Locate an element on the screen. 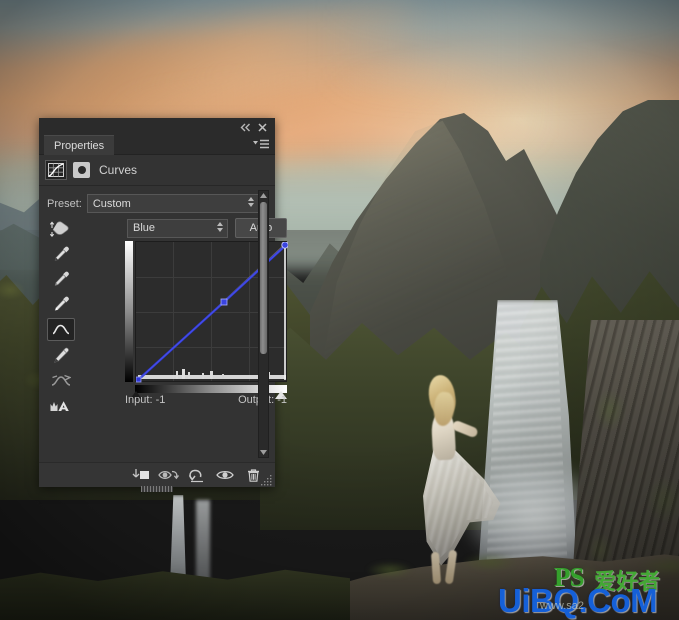  view-previous-state-icon is located at coordinates (169, 475).